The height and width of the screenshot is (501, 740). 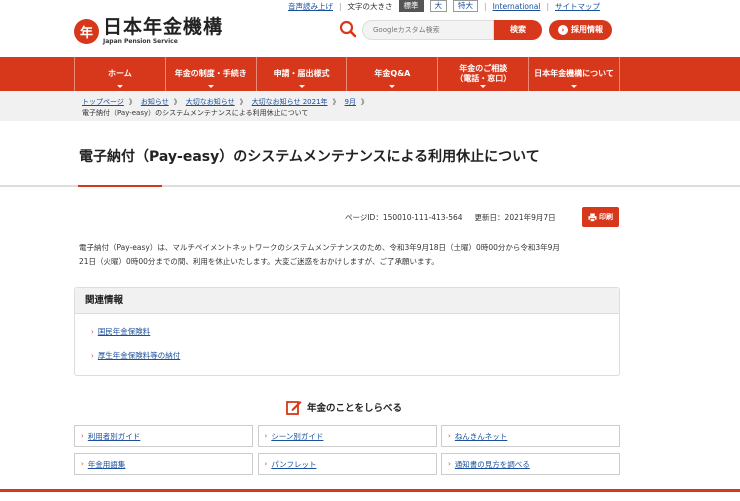 I want to click on font-size-label: 文字の大きさ, so click(x=370, y=6).